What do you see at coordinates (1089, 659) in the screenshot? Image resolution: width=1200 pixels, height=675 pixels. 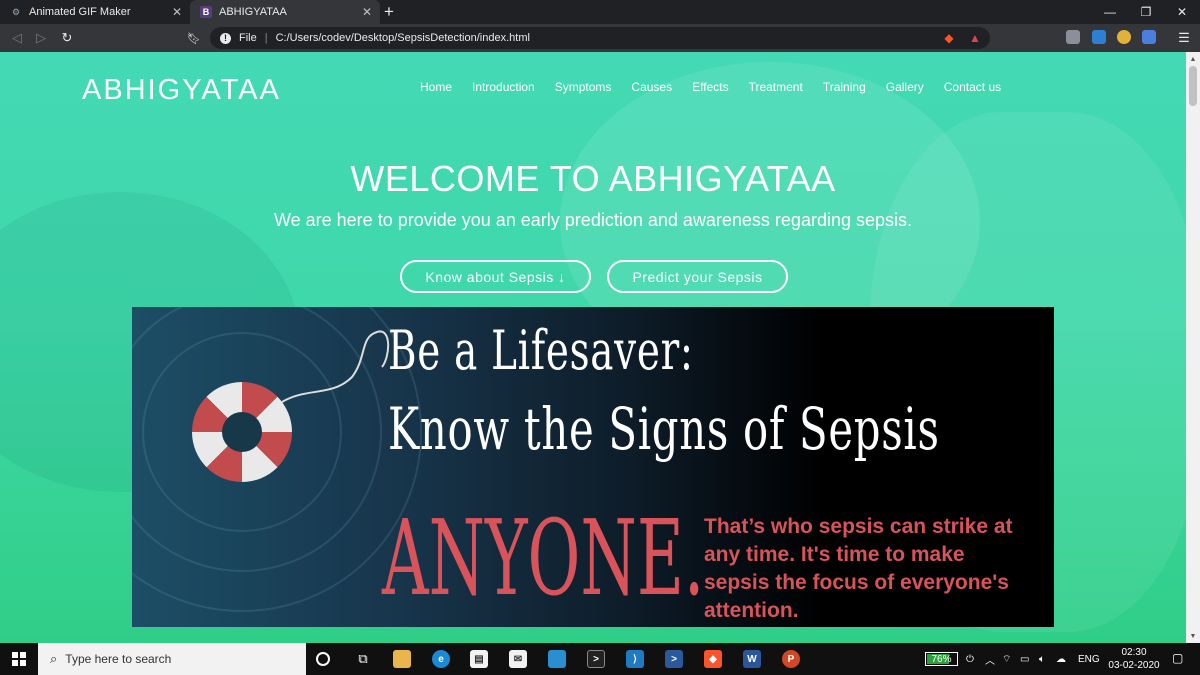 I see `language-indicator: ENG` at bounding box center [1089, 659].